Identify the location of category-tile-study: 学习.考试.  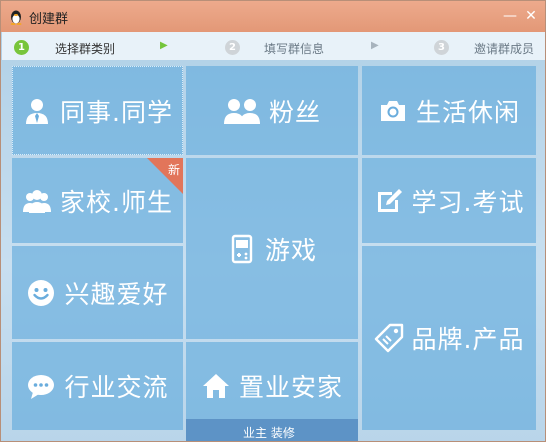
(449, 200).